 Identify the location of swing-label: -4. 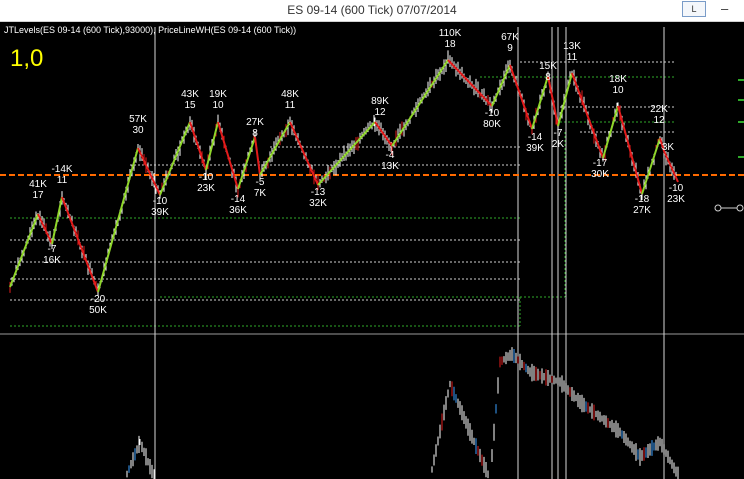
(390, 155).